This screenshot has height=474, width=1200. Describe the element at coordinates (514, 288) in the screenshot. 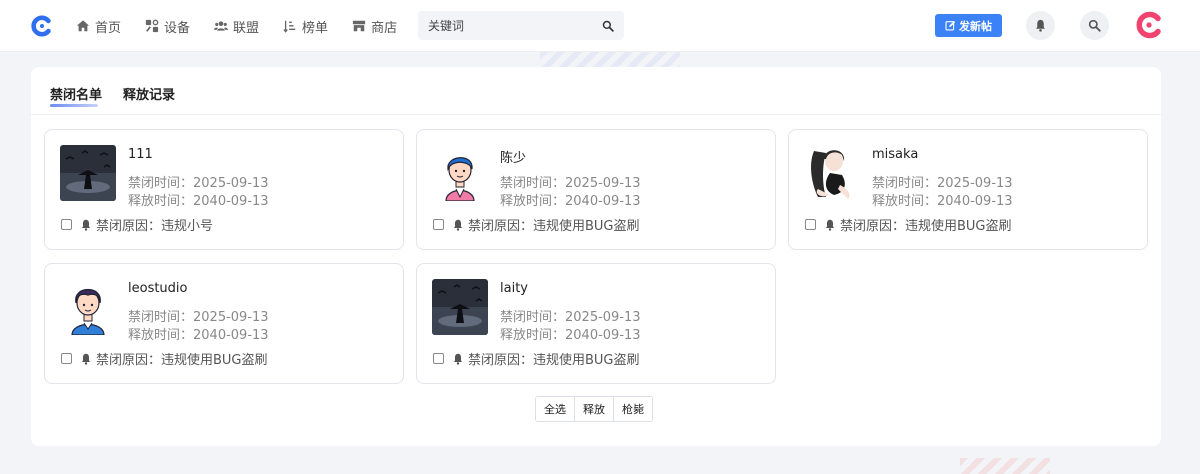

I see `user-name: laity` at that location.